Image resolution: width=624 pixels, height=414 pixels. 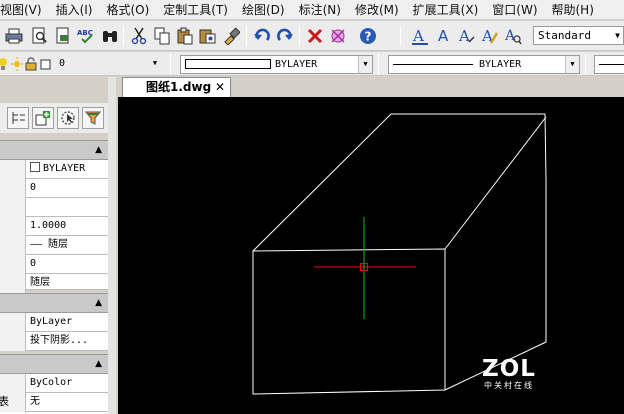 I want to click on zol-logo: ZOL, so click(x=509, y=369).